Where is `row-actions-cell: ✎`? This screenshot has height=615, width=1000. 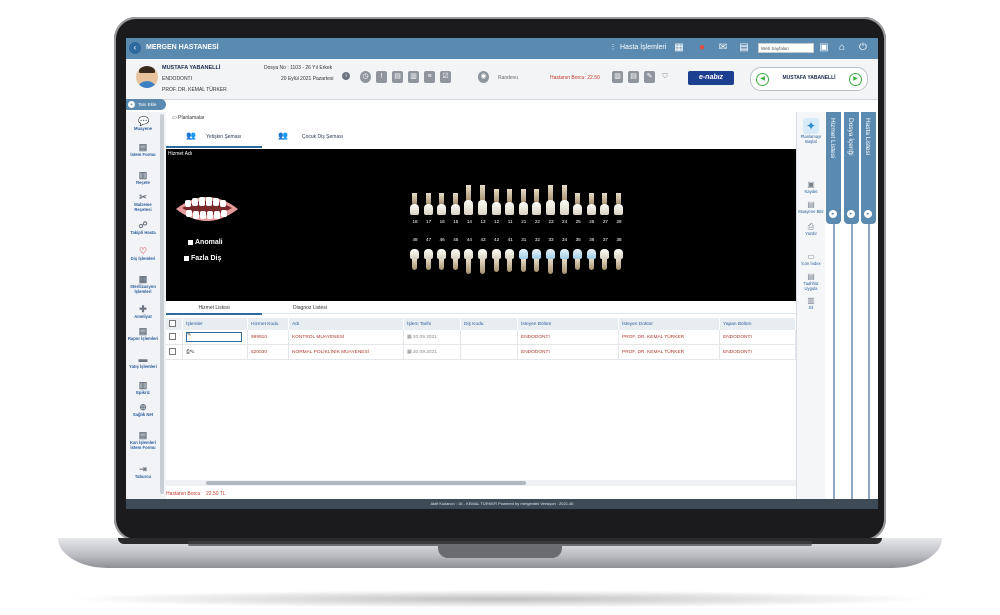 row-actions-cell: ✎ is located at coordinates (215, 337).